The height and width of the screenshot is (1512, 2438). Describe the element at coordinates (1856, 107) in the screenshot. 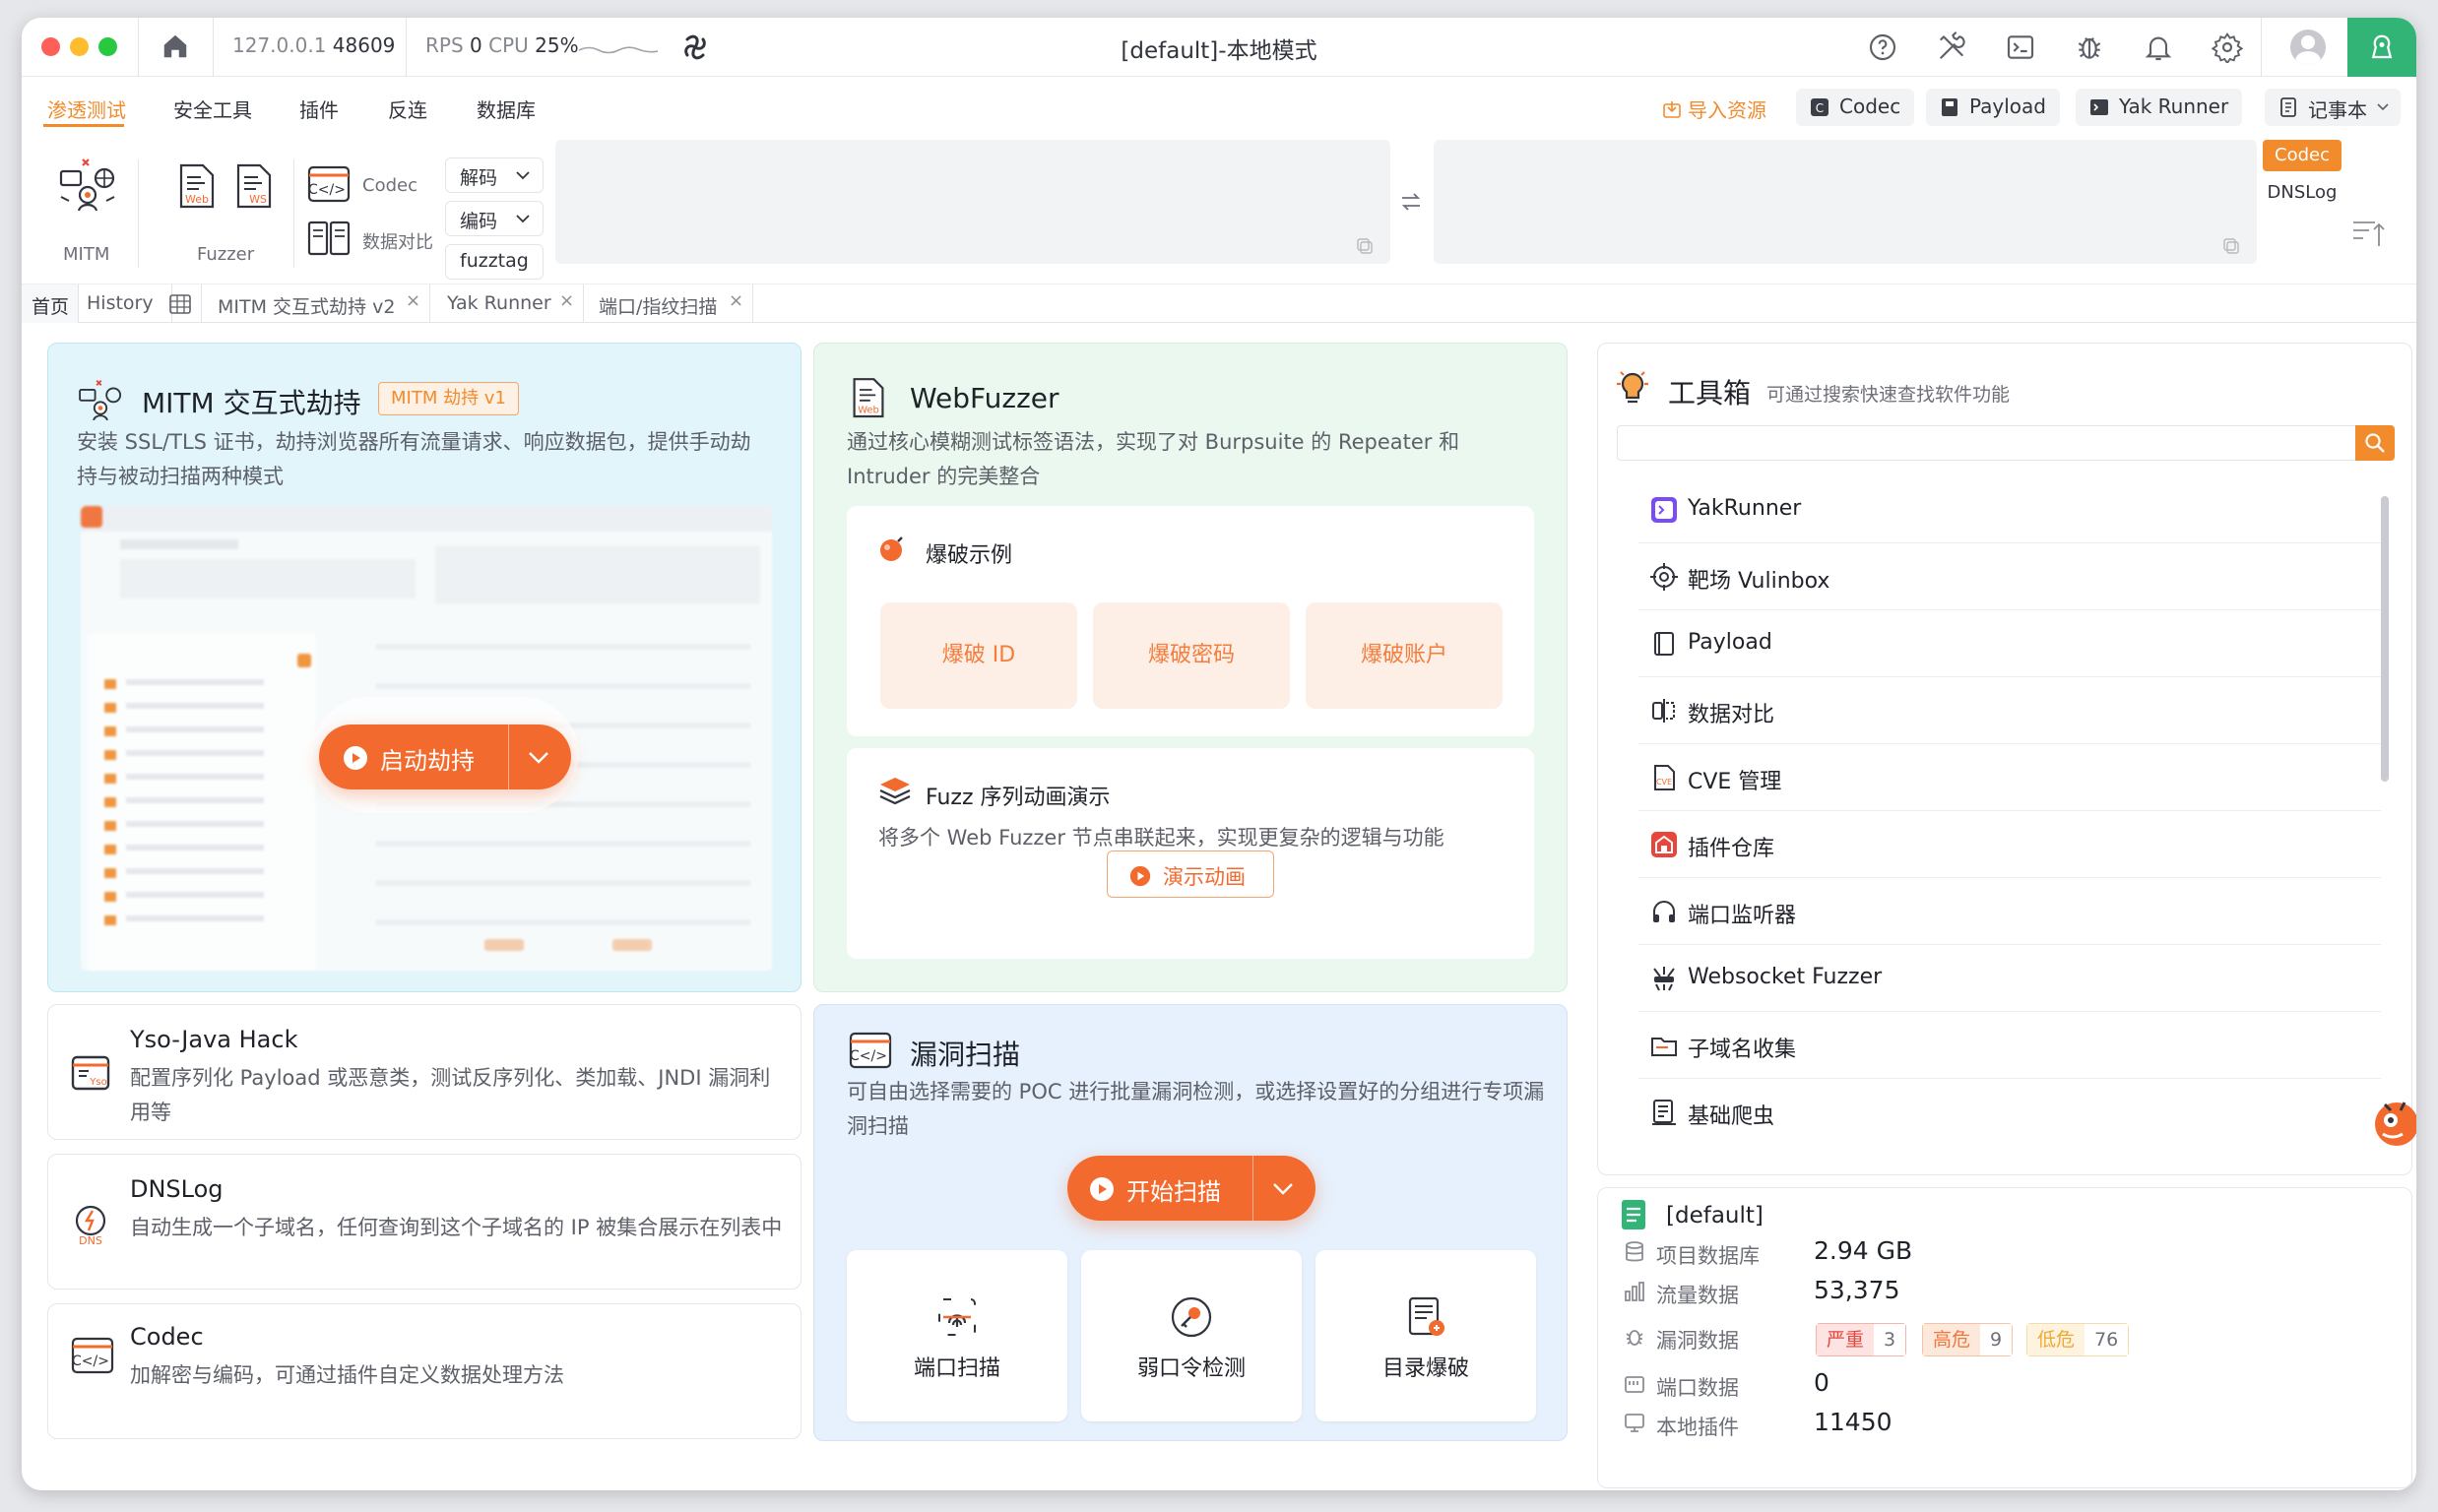

I see `codec-toolbar-button: C Codec` at that location.